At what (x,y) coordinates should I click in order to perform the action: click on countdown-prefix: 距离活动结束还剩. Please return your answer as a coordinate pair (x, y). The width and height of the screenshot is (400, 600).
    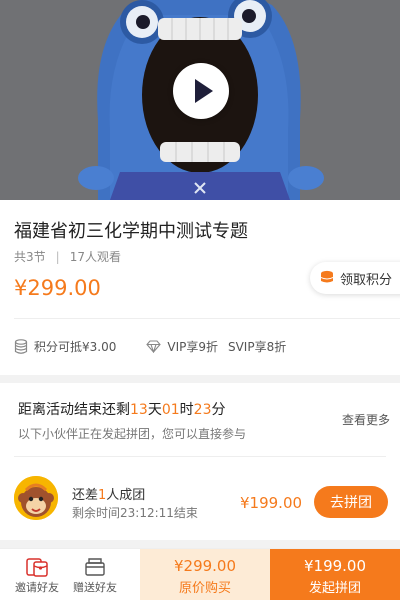
    Looking at the image, I should click on (74, 410).